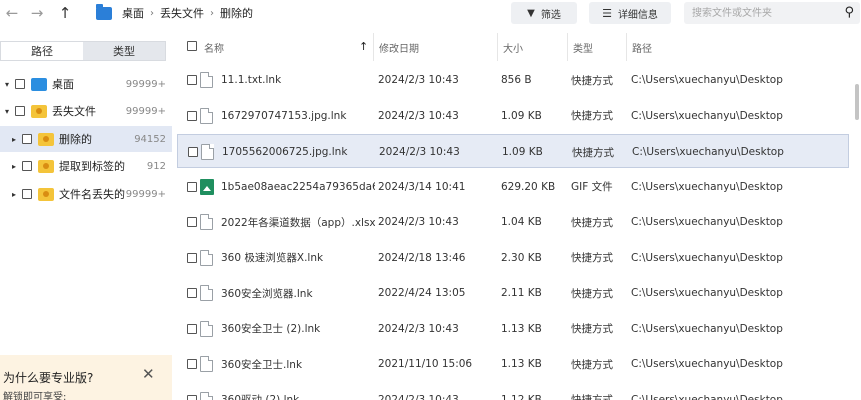 This screenshot has width=861, height=400. Describe the element at coordinates (236, 13) in the screenshot. I see `breadcrumb-item-deleted: 删除的` at that location.